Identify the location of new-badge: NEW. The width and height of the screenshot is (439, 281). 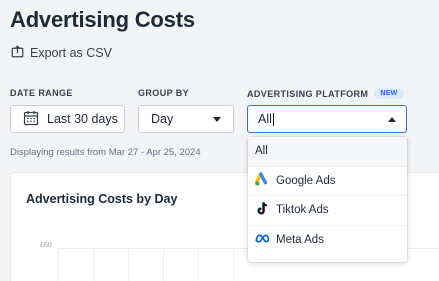
(389, 93).